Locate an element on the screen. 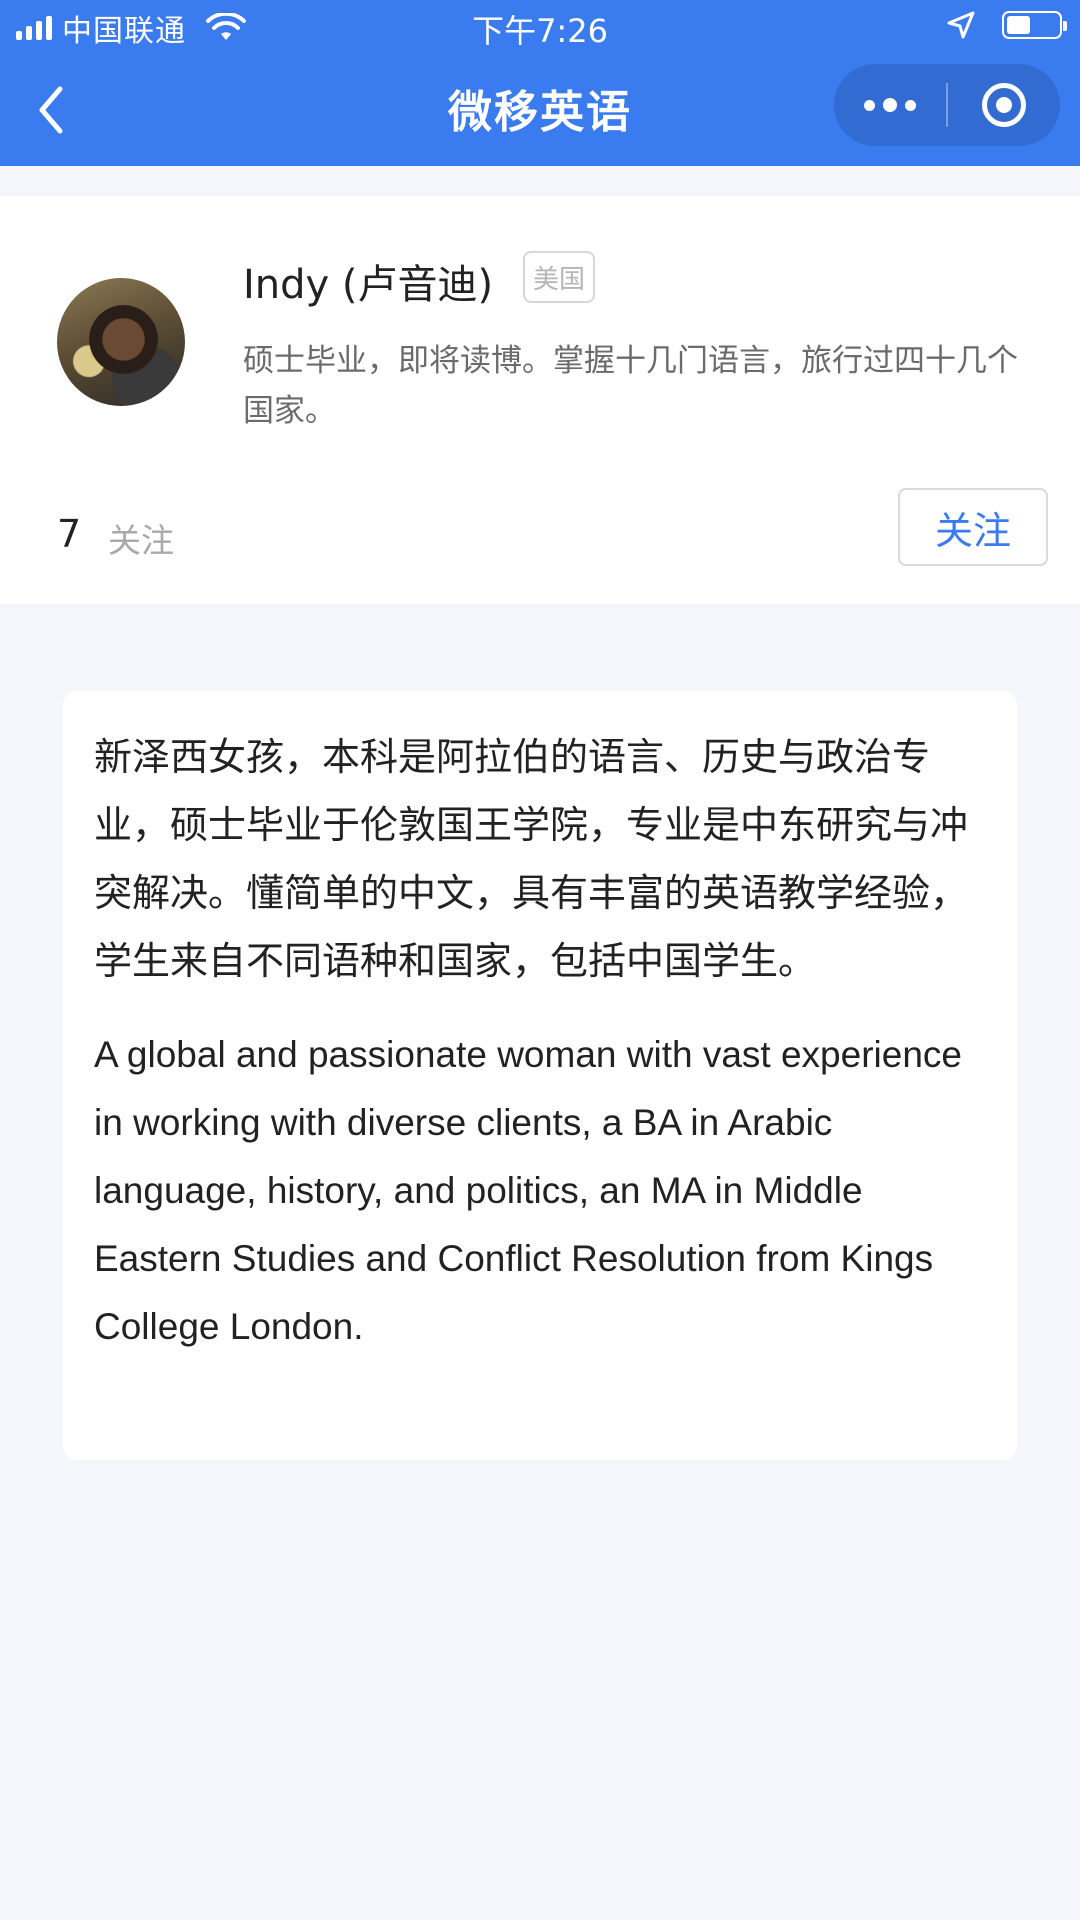 This screenshot has width=1080, height=1920. close-miniprogram-button is located at coordinates (1004, 105).